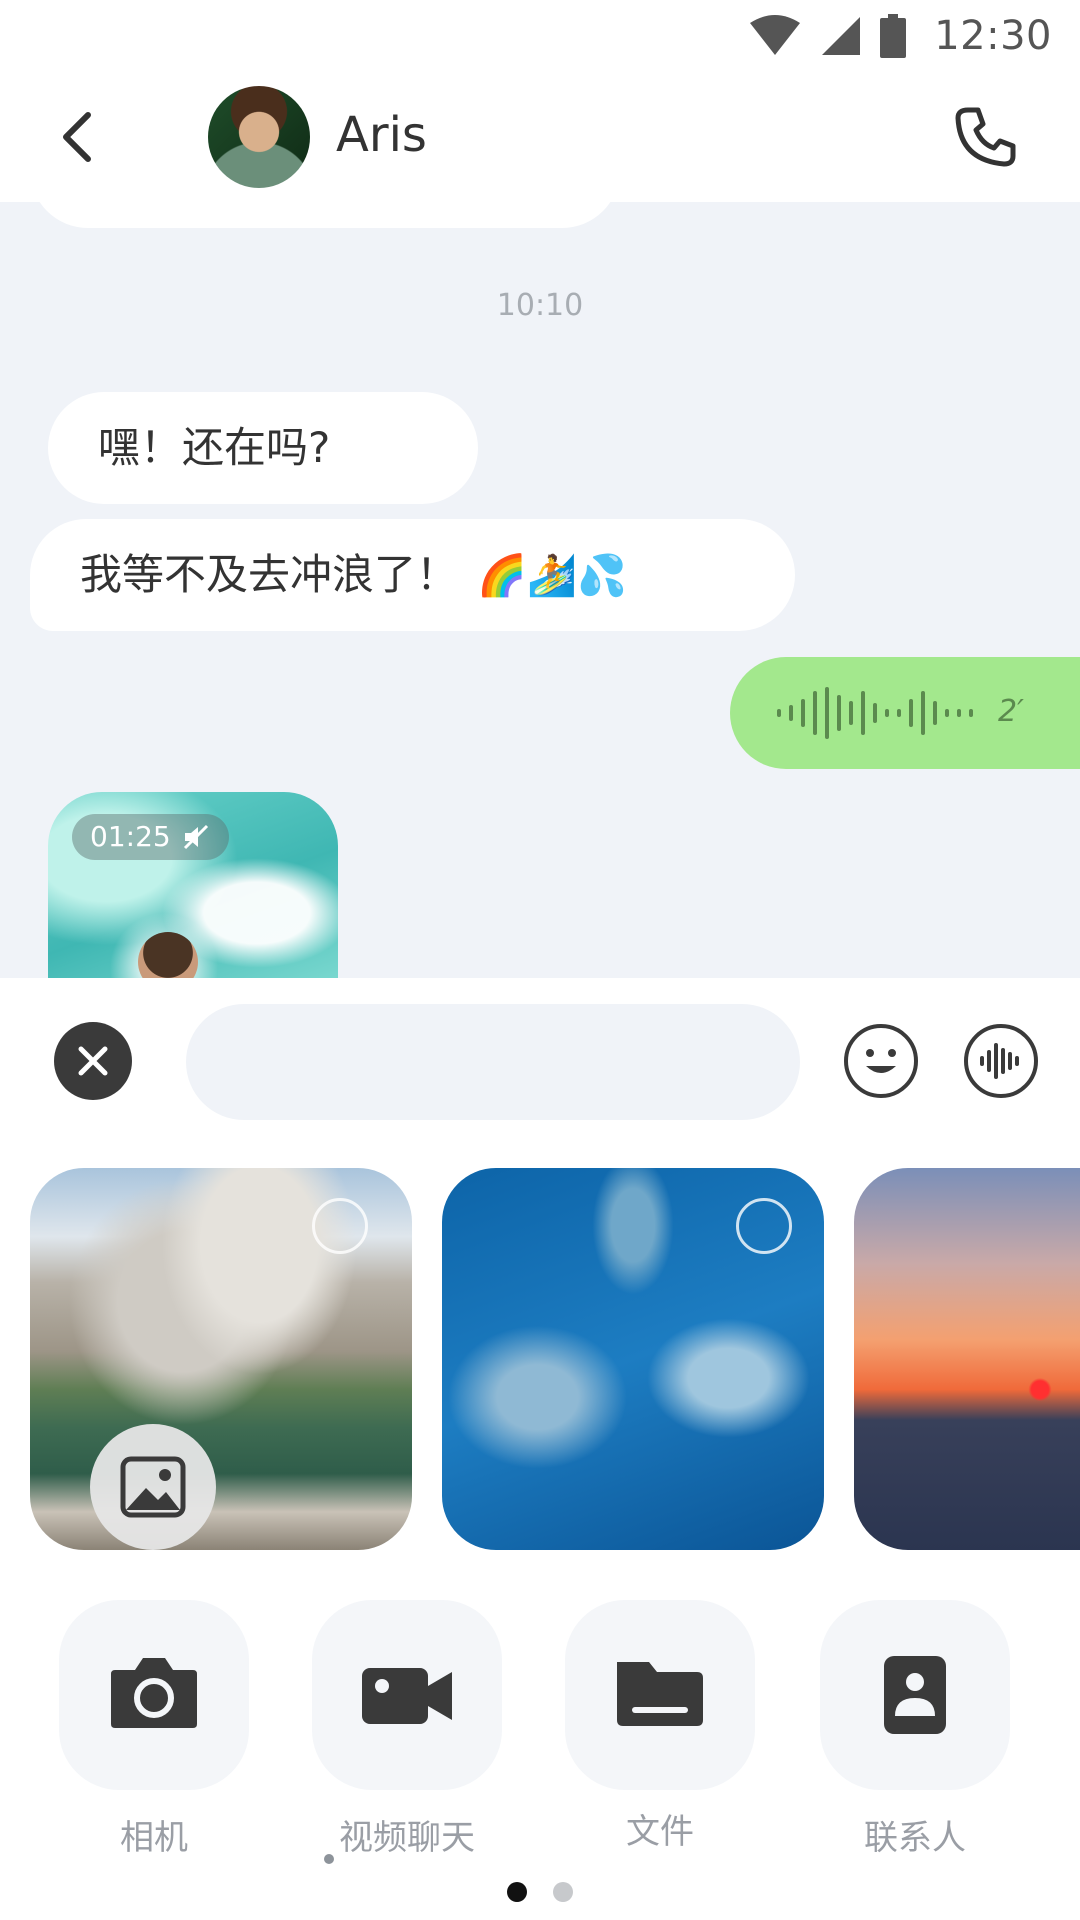 The width and height of the screenshot is (1080, 1920). I want to click on back-button, so click(80, 137).